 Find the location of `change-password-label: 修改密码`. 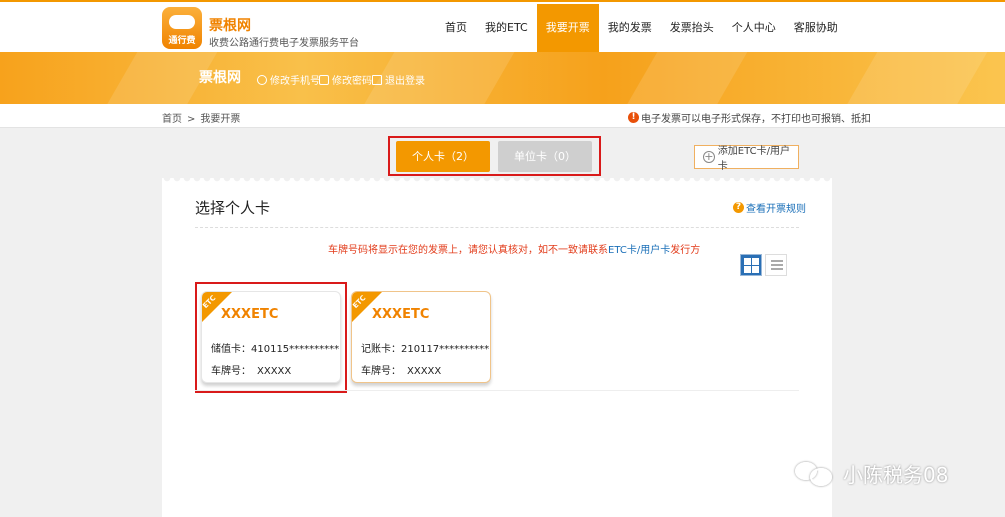

change-password-label: 修改密码 is located at coordinates (352, 81).